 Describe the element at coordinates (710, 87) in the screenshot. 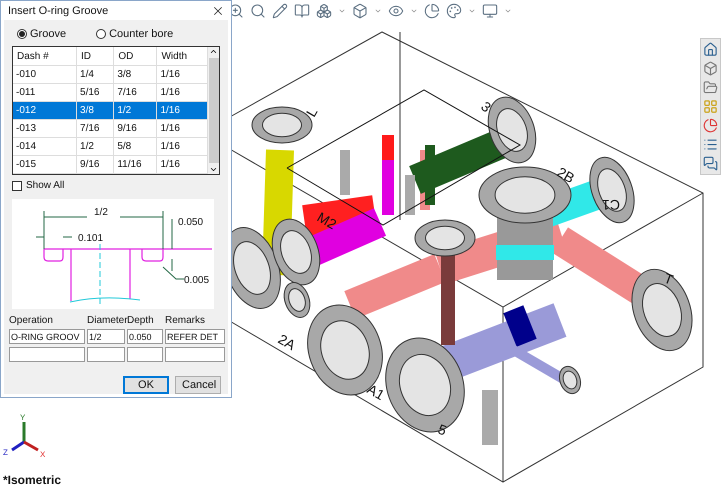

I see `folder-icon` at that location.